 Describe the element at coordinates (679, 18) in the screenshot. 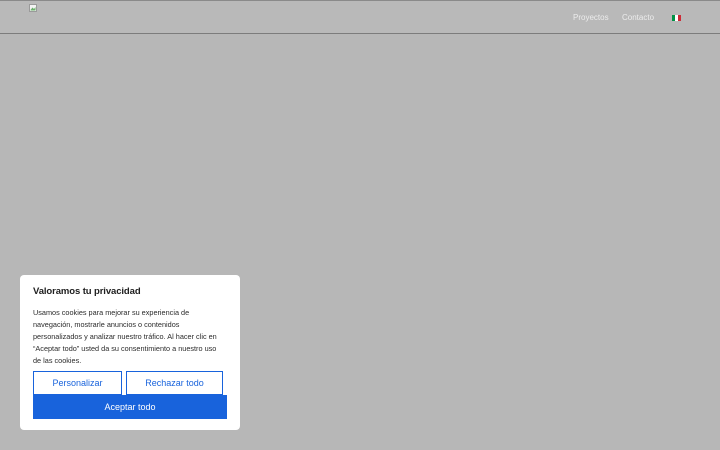

I see `flag-red-stripe` at that location.